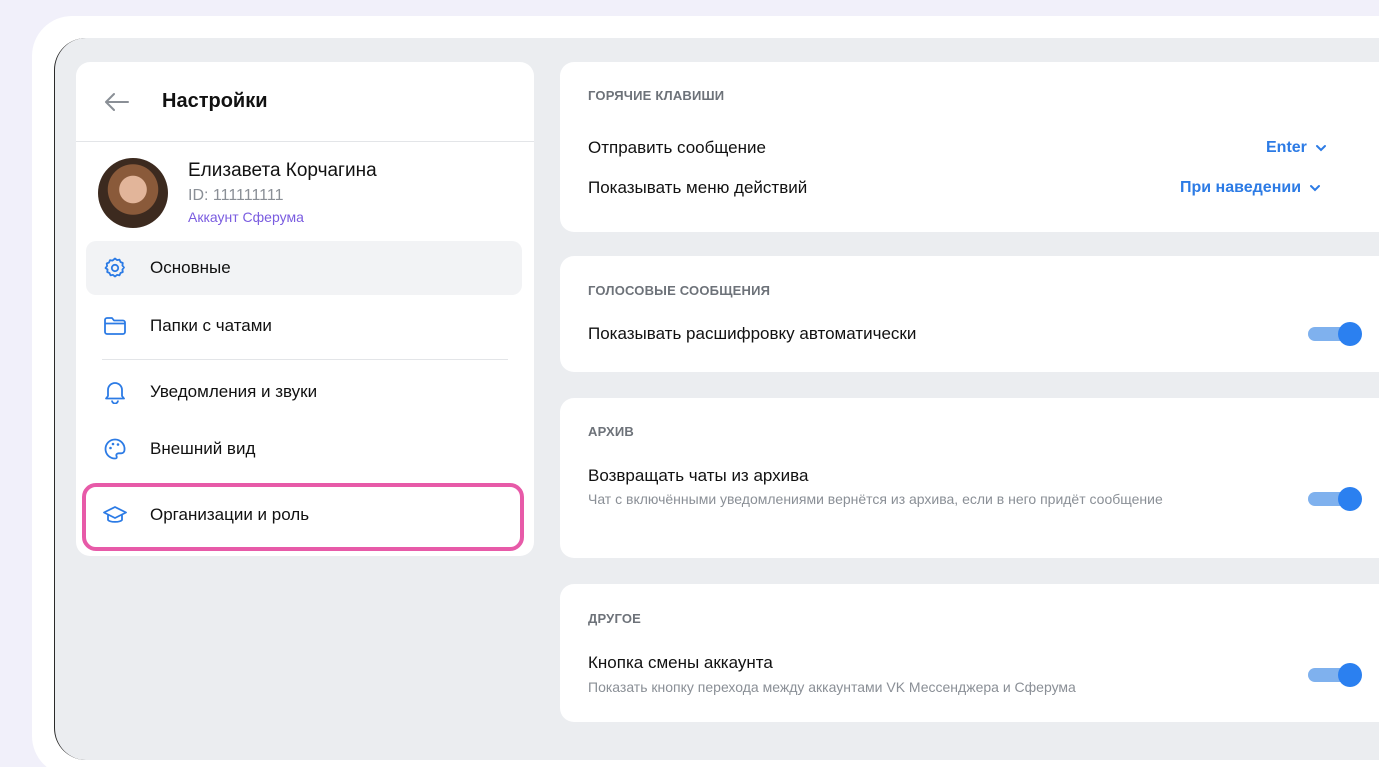 Image resolution: width=1379 pixels, height=767 pixels. Describe the element at coordinates (115, 449) in the screenshot. I see `palette-icon` at that location.